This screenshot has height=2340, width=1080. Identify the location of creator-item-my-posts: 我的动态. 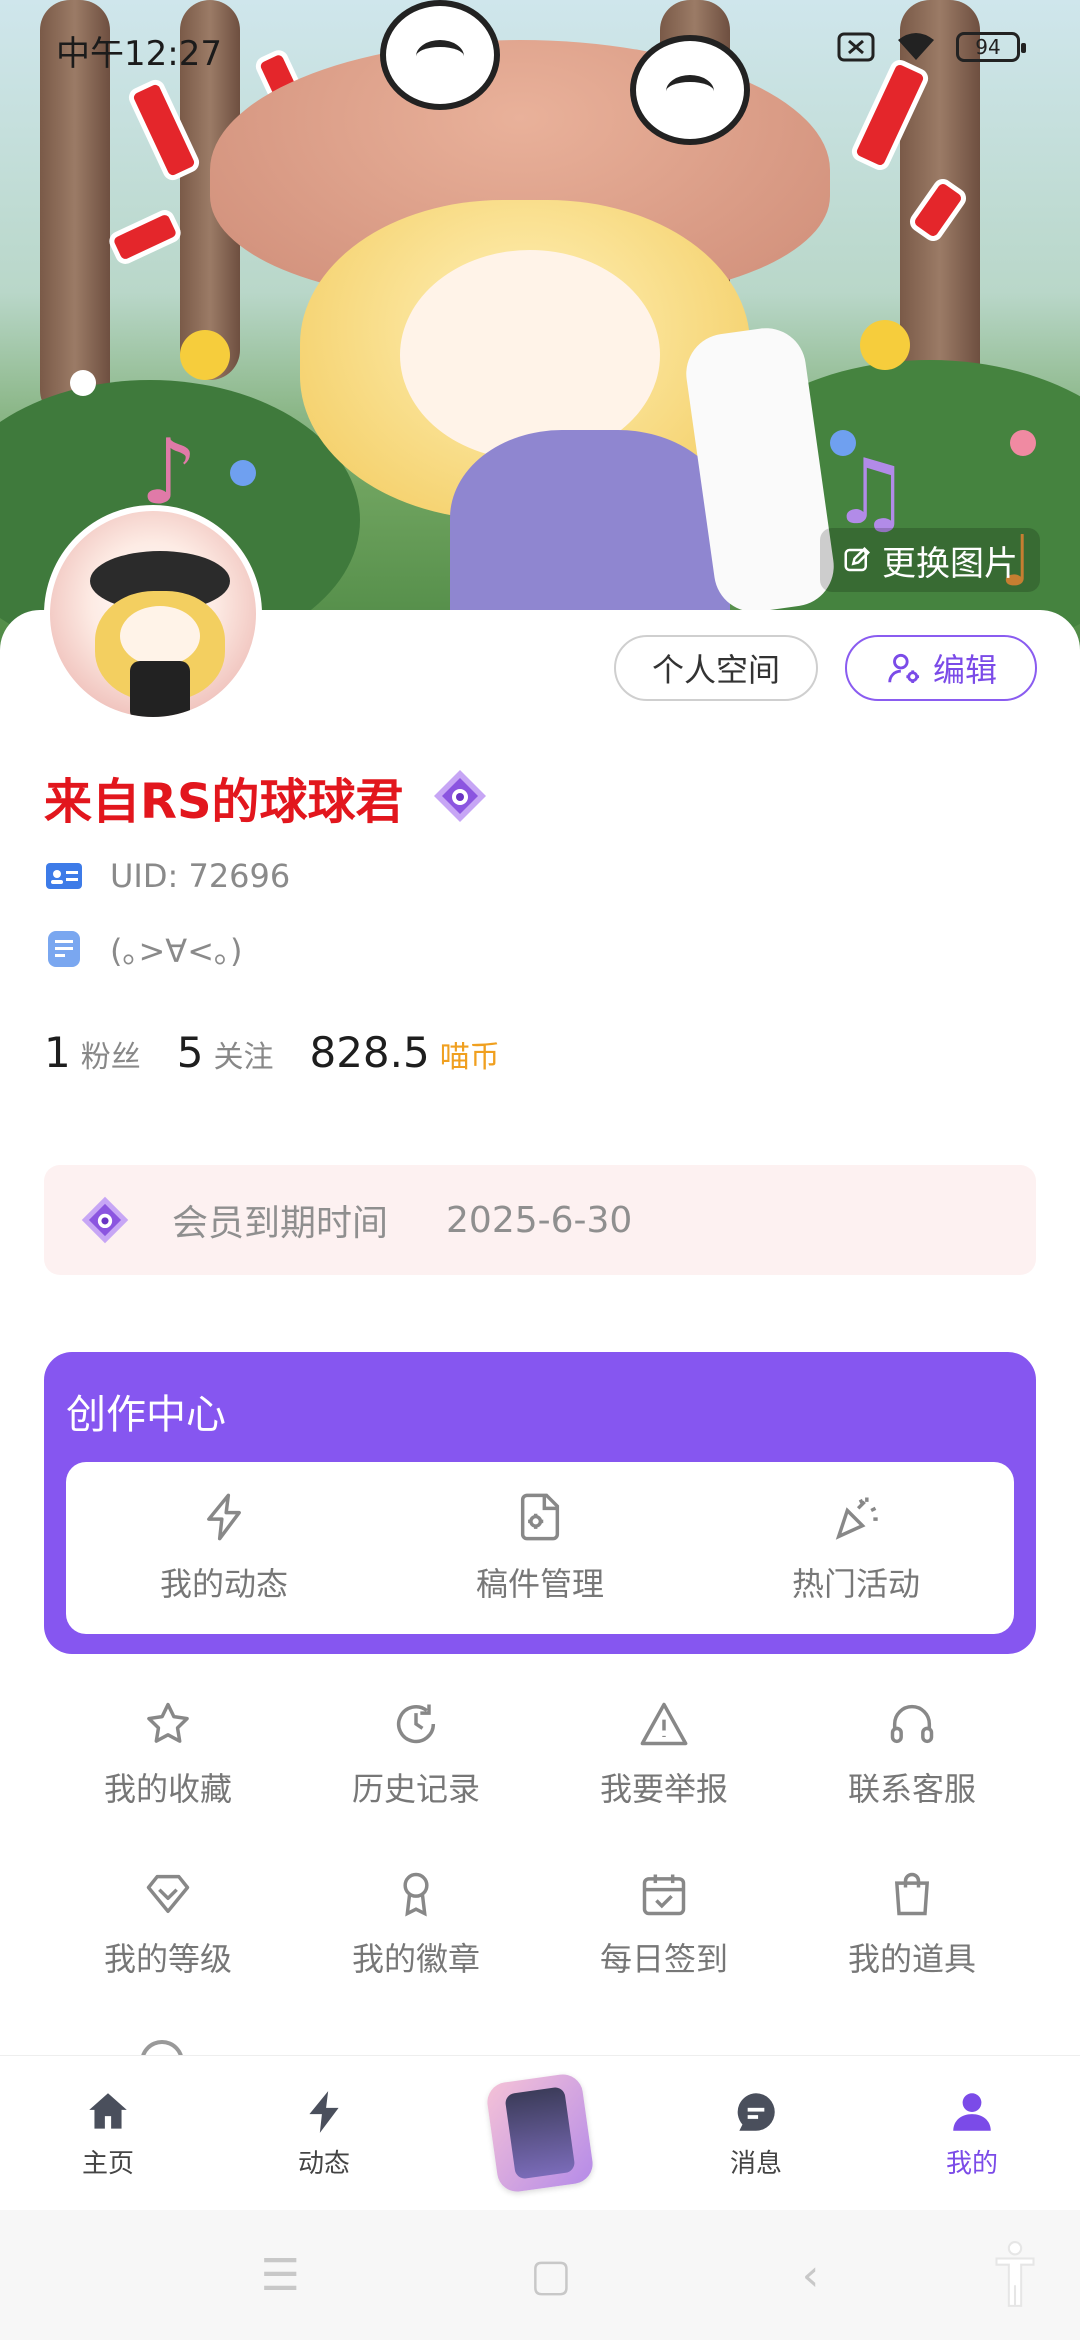
(224, 1548).